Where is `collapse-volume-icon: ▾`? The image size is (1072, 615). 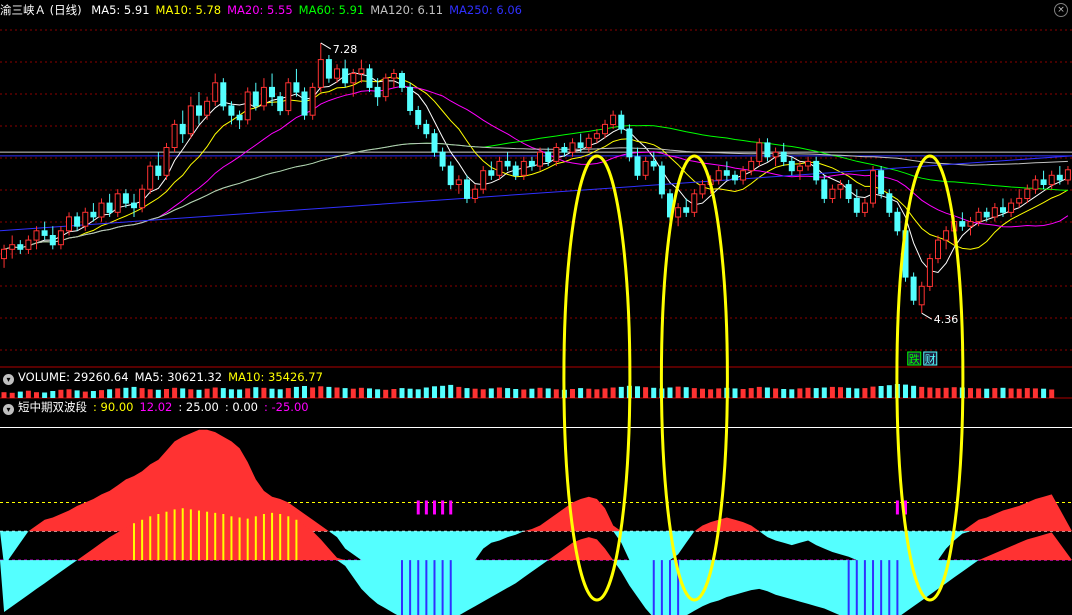
collapse-volume-icon: ▾ is located at coordinates (8, 379).